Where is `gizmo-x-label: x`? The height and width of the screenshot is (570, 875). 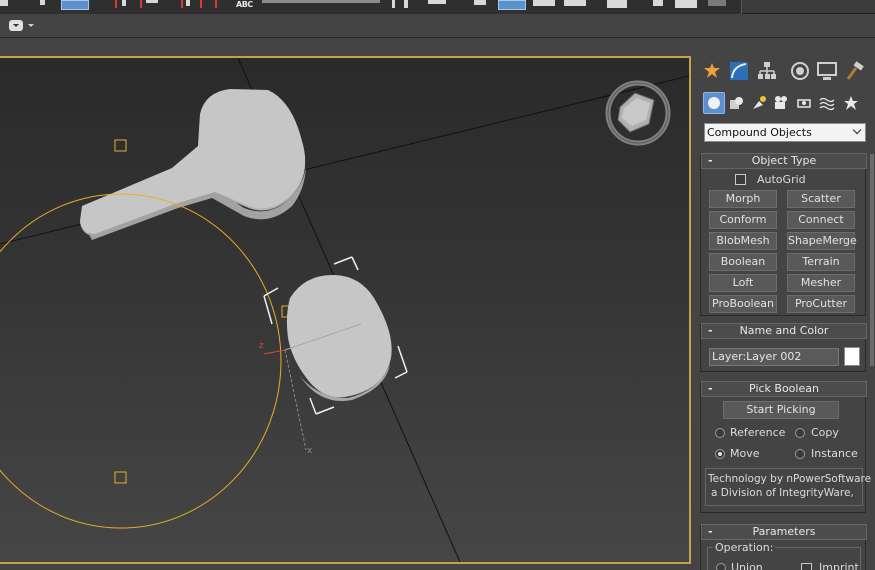
gizmo-x-label: x is located at coordinates (310, 451).